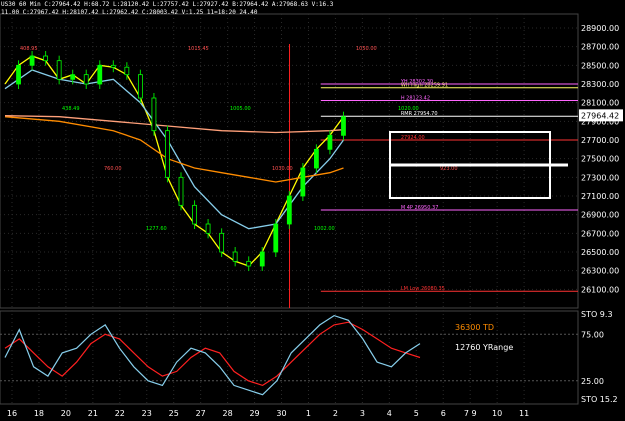  Describe the element at coordinates (600, 233) in the screenshot. I see `price-tick-label: 26700.00` at that location.